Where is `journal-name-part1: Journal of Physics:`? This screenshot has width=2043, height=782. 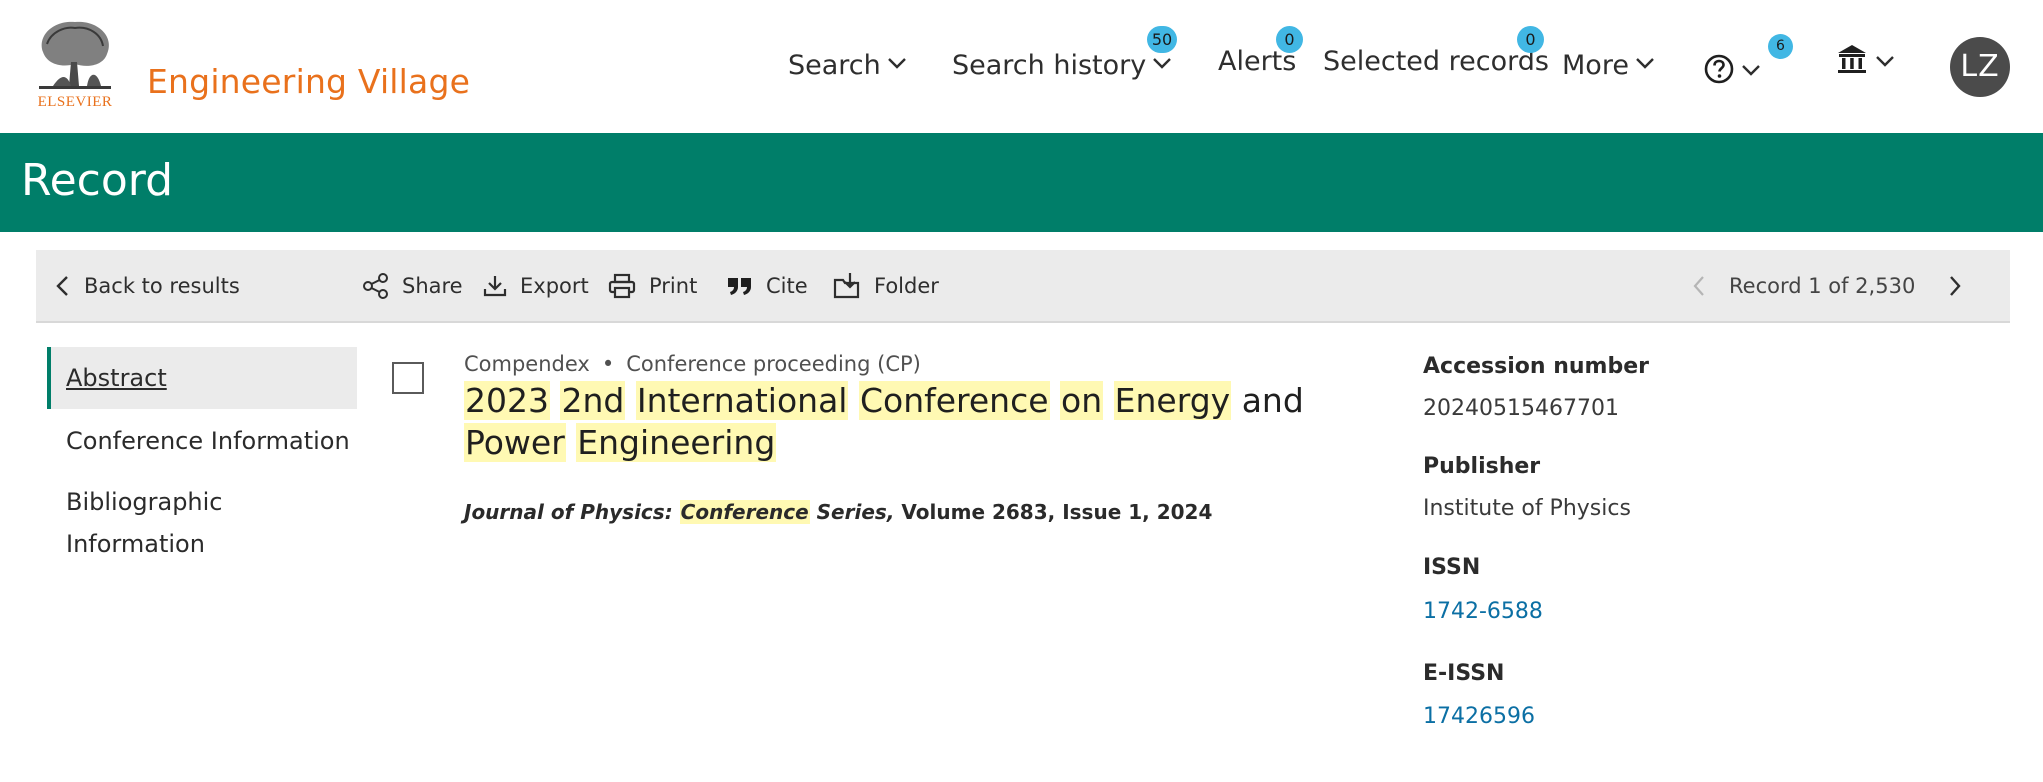
journal-name-part1: Journal of Physics: is located at coordinates (568, 512).